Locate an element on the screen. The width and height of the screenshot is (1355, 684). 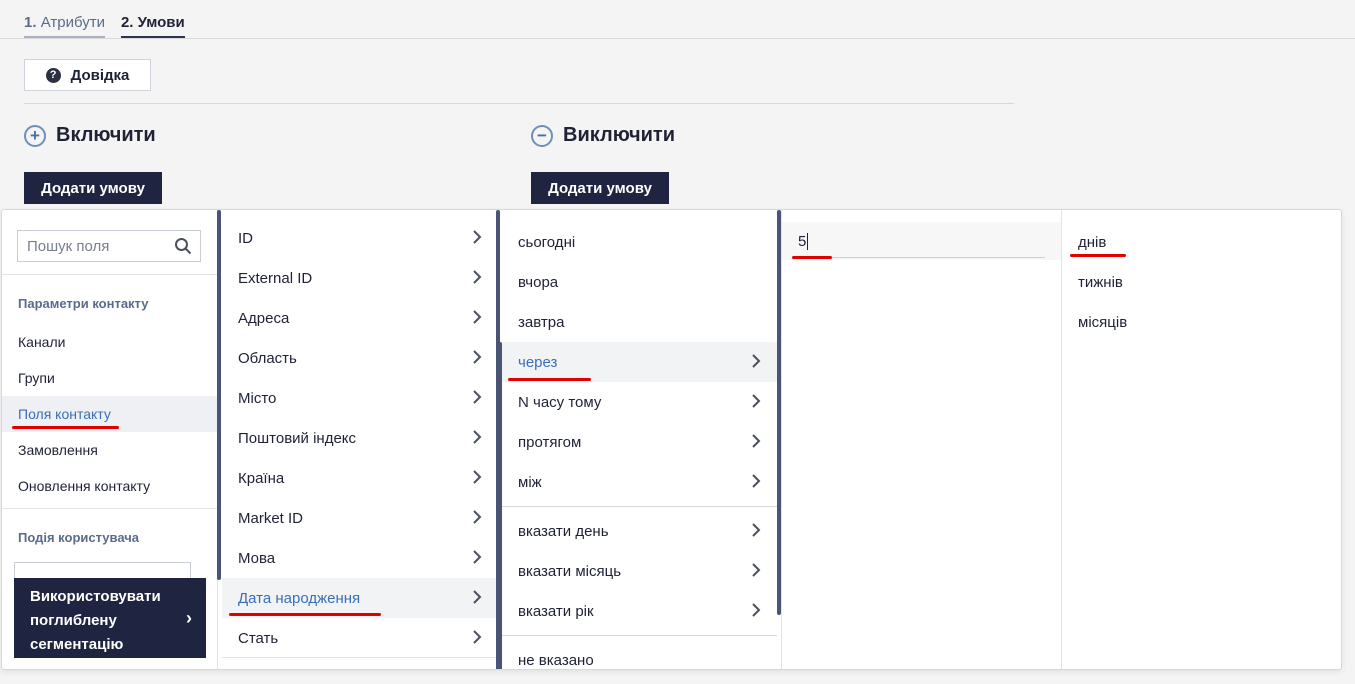
date-cond-in: через is located at coordinates (639, 362).